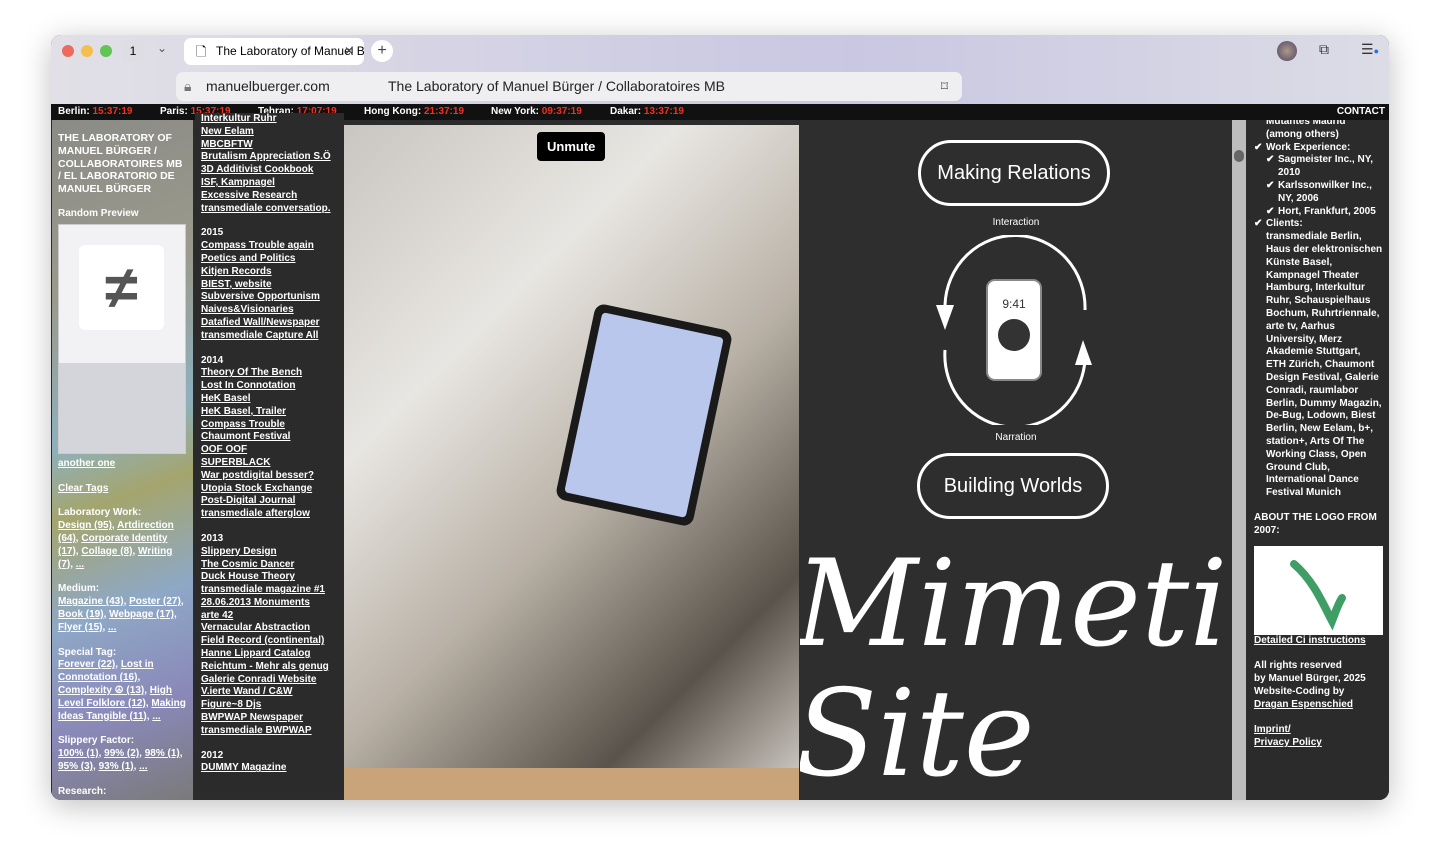 The image size is (1440, 868). I want to click on project-link: SUPERBLACK, so click(235, 462).